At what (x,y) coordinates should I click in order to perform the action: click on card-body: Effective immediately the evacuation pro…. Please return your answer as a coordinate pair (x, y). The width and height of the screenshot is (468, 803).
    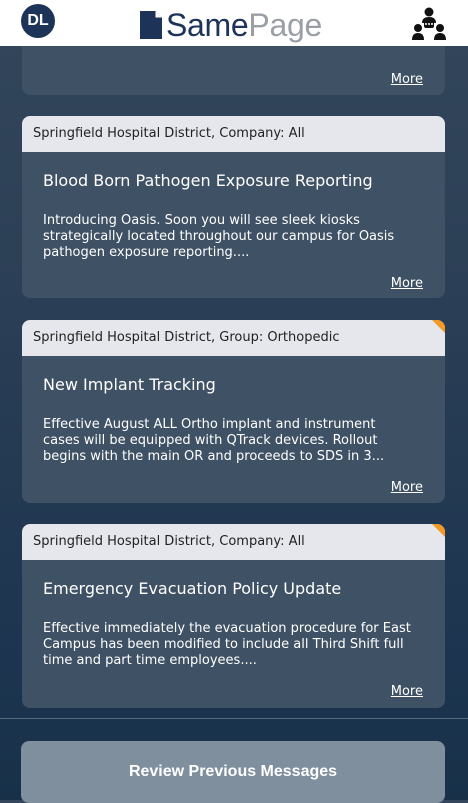
    Looking at the image, I should click on (235, 645).